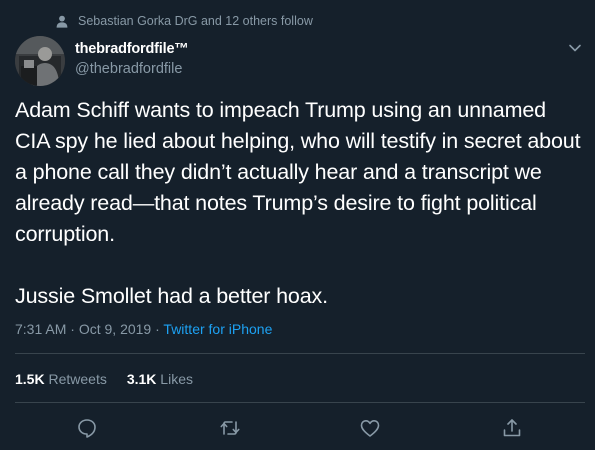 The image size is (595, 450). Describe the element at coordinates (40, 61) in the screenshot. I see `avatar` at that location.